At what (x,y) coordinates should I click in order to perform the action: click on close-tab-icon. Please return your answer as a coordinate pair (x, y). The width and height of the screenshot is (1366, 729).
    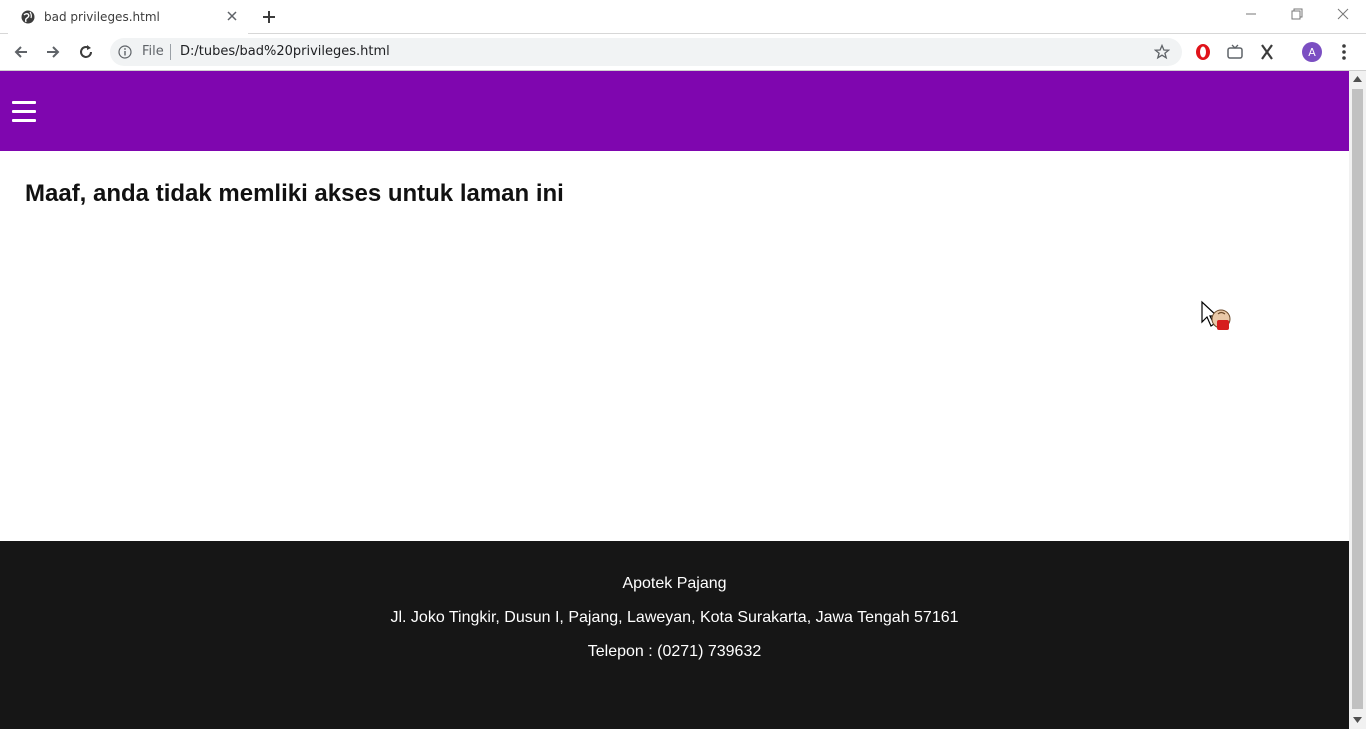
    Looking at the image, I should click on (232, 16).